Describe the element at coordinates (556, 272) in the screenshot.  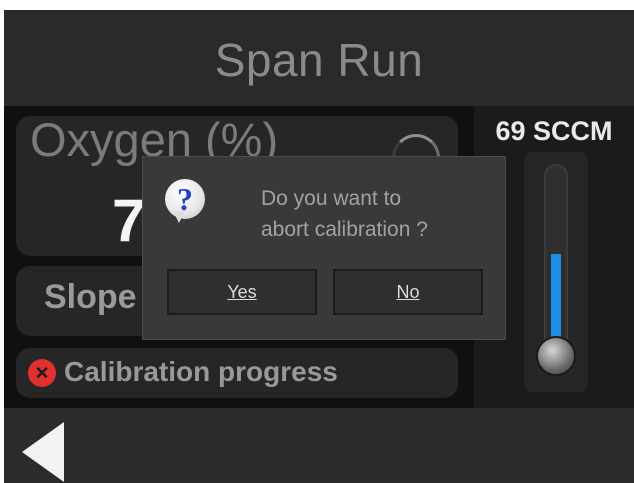
I see `flow-gauge` at that location.